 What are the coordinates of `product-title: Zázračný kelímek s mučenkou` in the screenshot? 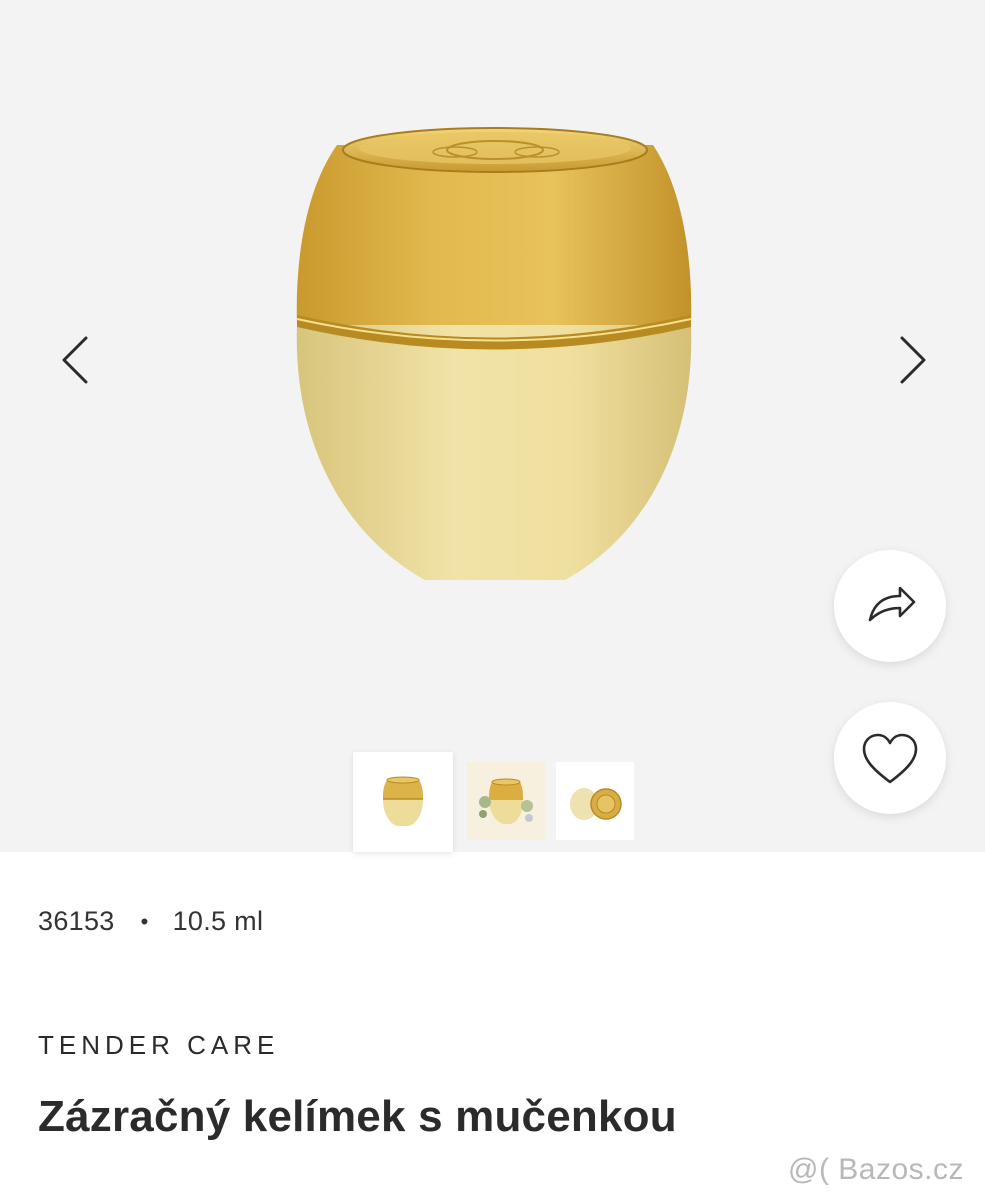 It's located at (357, 1116).